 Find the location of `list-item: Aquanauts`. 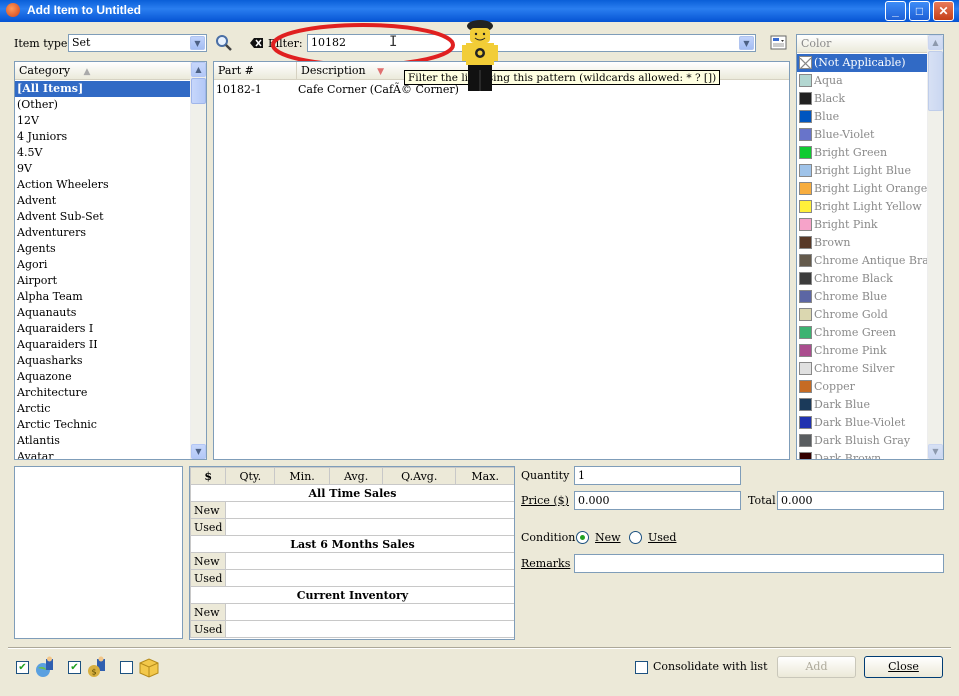

list-item: Aquanauts is located at coordinates (103, 313).